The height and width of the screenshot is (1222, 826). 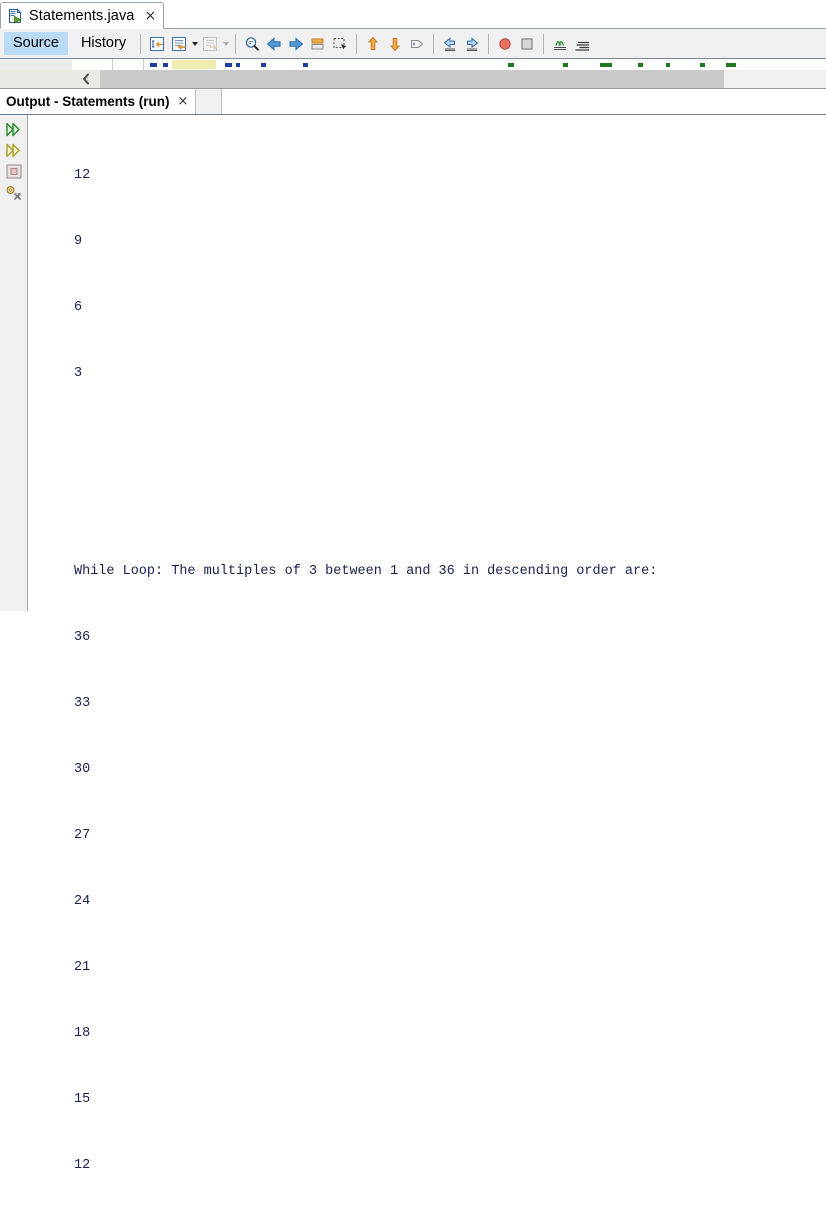 I want to click on editor-horizontal-scrollbar, so click(x=413, y=79).